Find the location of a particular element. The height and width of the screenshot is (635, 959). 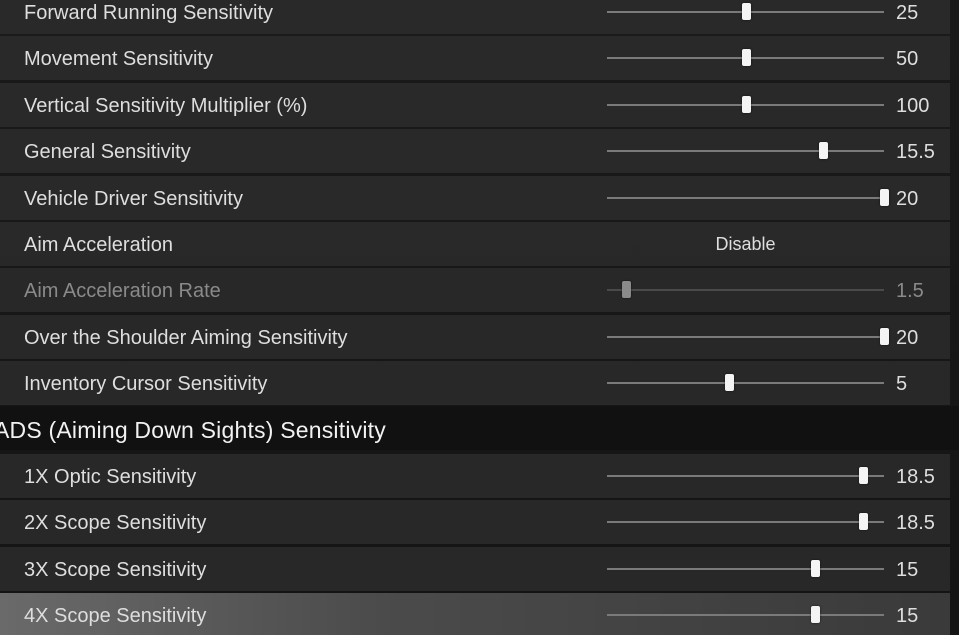

setting-label: 4X Scope Sensitivity is located at coordinates (115, 616).